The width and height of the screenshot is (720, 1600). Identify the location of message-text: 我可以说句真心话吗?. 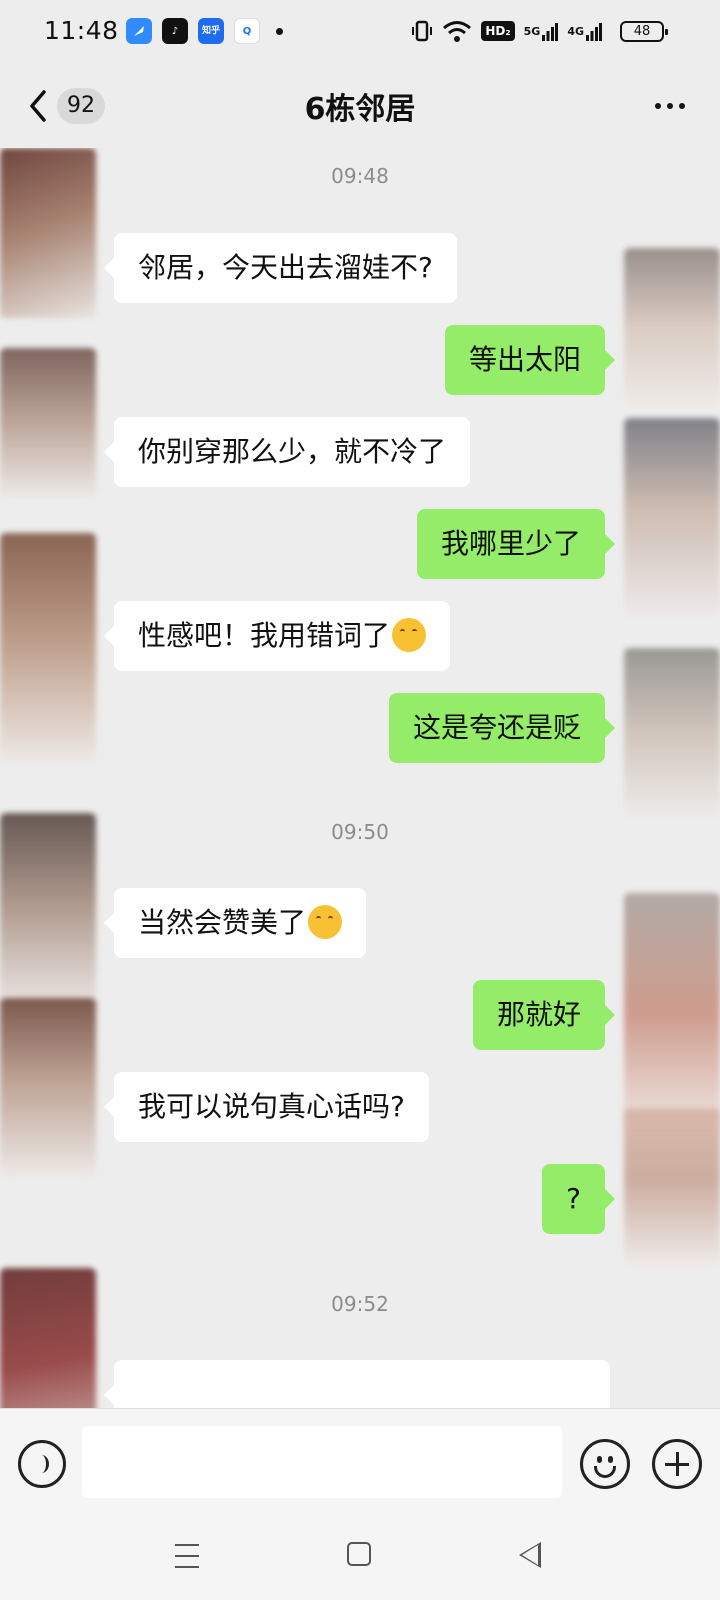
(271, 1106).